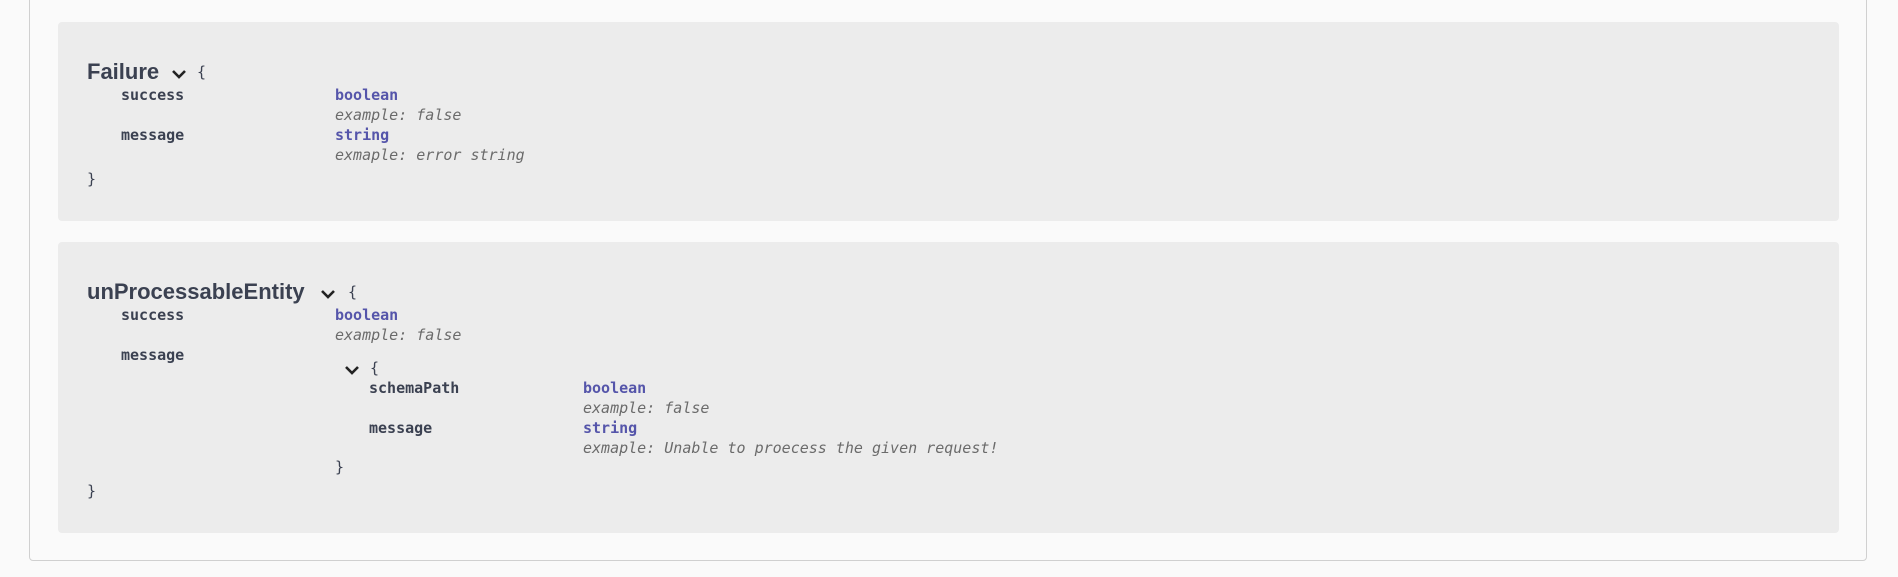 The width and height of the screenshot is (1898, 577). What do you see at coordinates (196, 292) in the screenshot?
I see `model-title: unProcessableEntity` at bounding box center [196, 292].